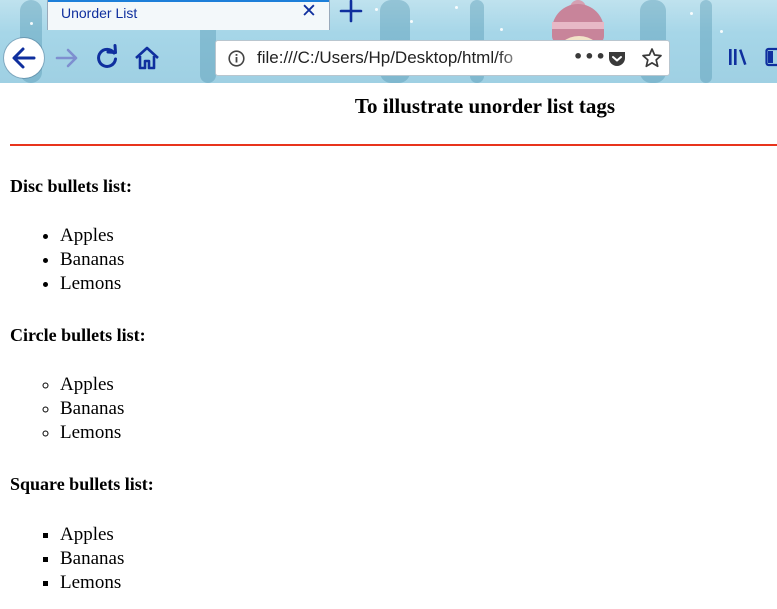 The image size is (777, 609). I want to click on library-icon, so click(738, 57).